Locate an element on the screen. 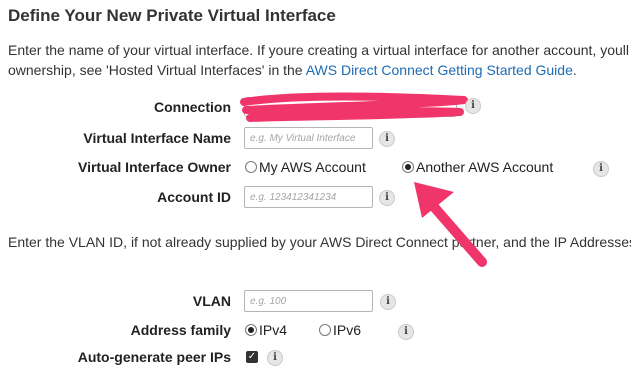  connection-label: Connection is located at coordinates (192, 107).